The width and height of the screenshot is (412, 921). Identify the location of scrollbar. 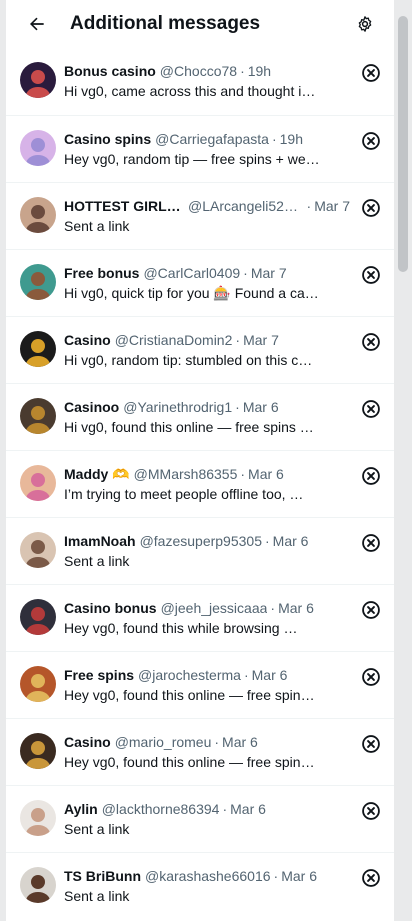
(403, 460).